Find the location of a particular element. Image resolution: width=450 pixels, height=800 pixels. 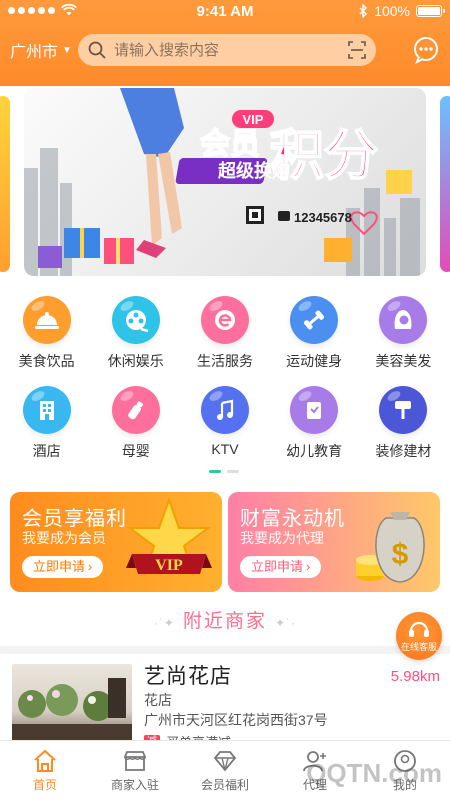

category-label: 休闲娱乐 is located at coordinates (135, 361).